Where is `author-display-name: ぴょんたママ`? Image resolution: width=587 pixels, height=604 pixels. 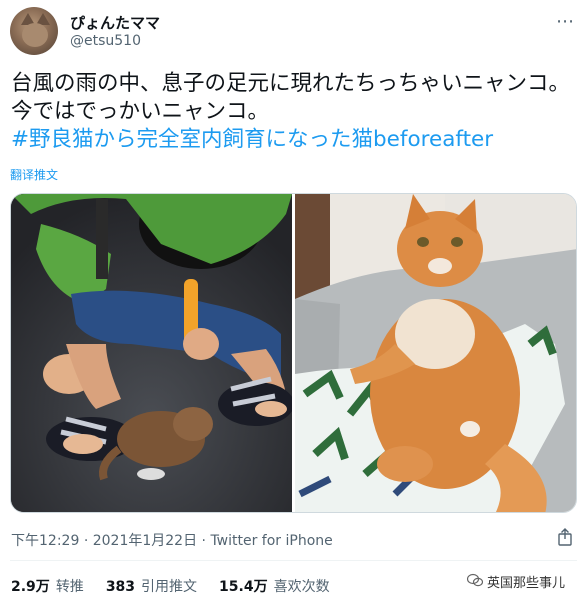 author-display-name: ぴょんたママ is located at coordinates (115, 22).